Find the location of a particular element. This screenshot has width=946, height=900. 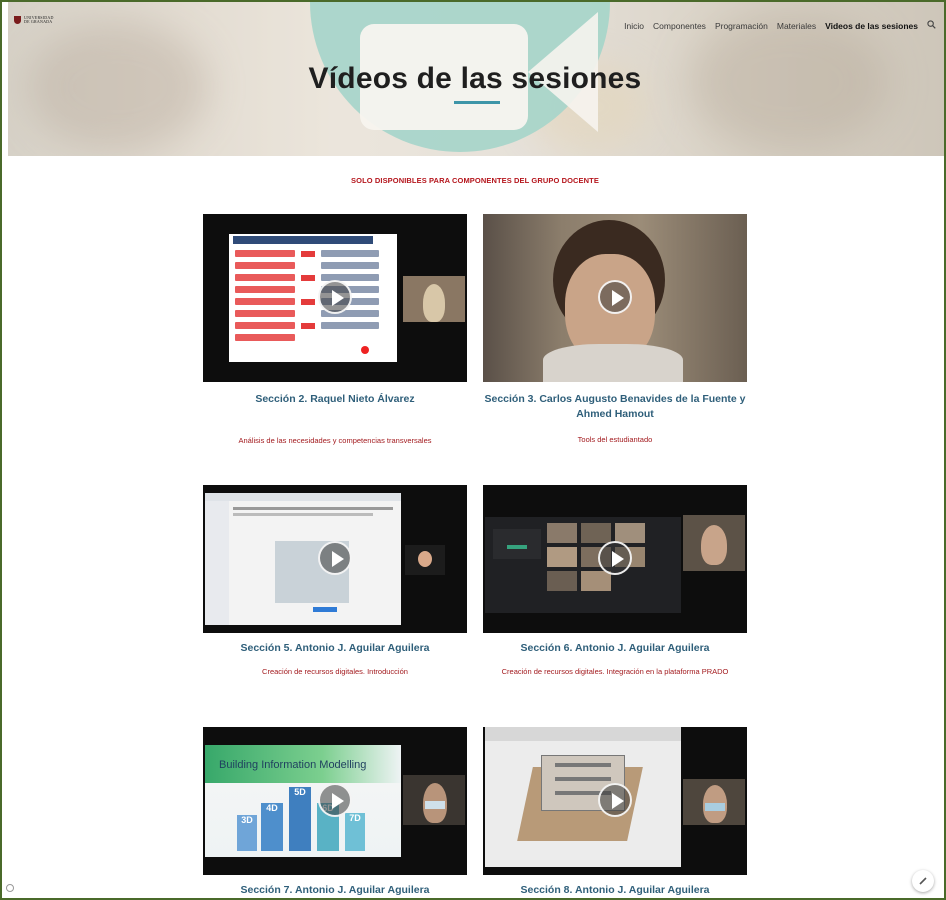

nav-item-componentes: Componentes is located at coordinates (679, 26).